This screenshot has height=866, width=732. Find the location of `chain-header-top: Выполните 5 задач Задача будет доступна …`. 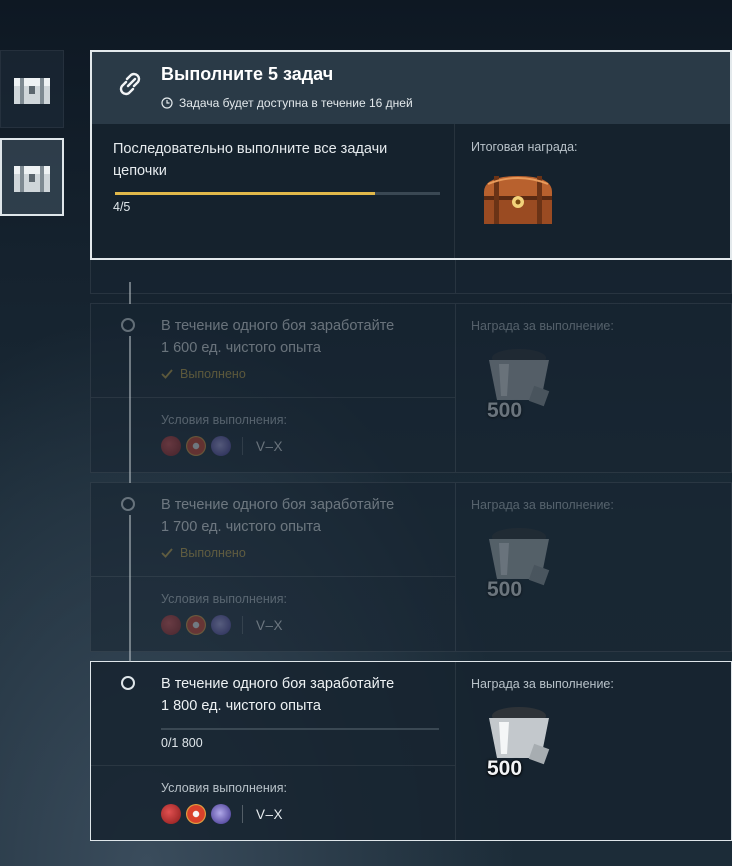

chain-header-top: Выполните 5 задач Задача будет доступна … is located at coordinates (411, 88).